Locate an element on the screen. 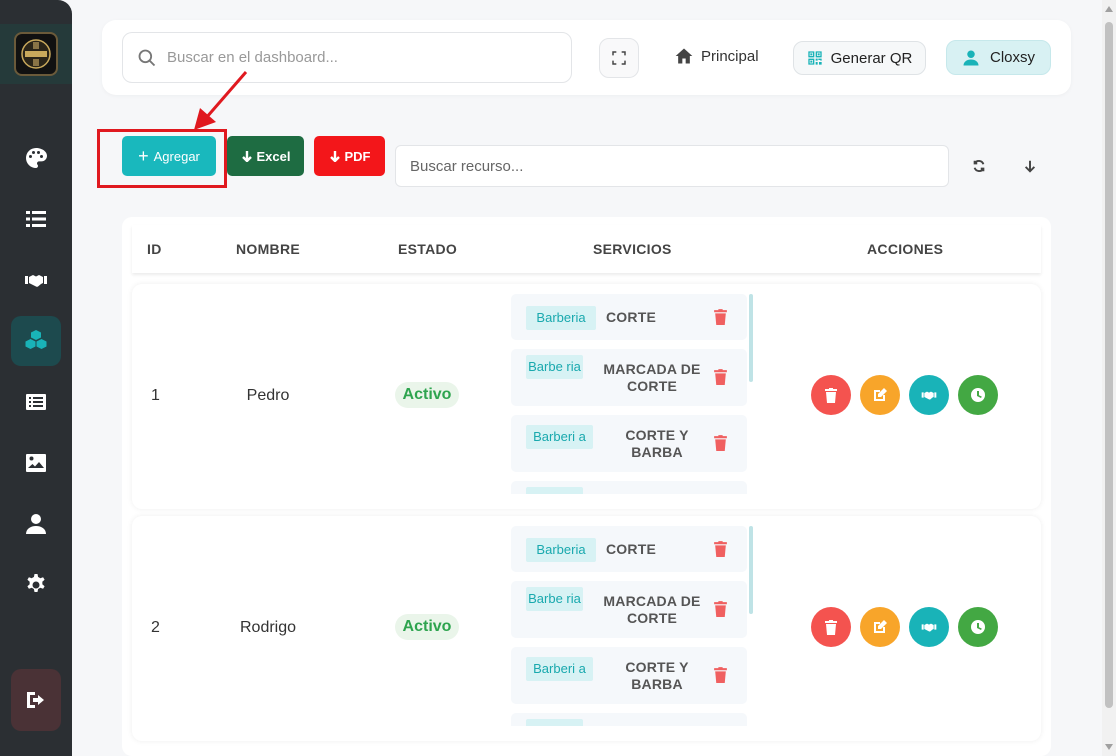 Image resolution: width=1116 pixels, height=756 pixels. dashboard-search-input is located at coordinates (357, 57).